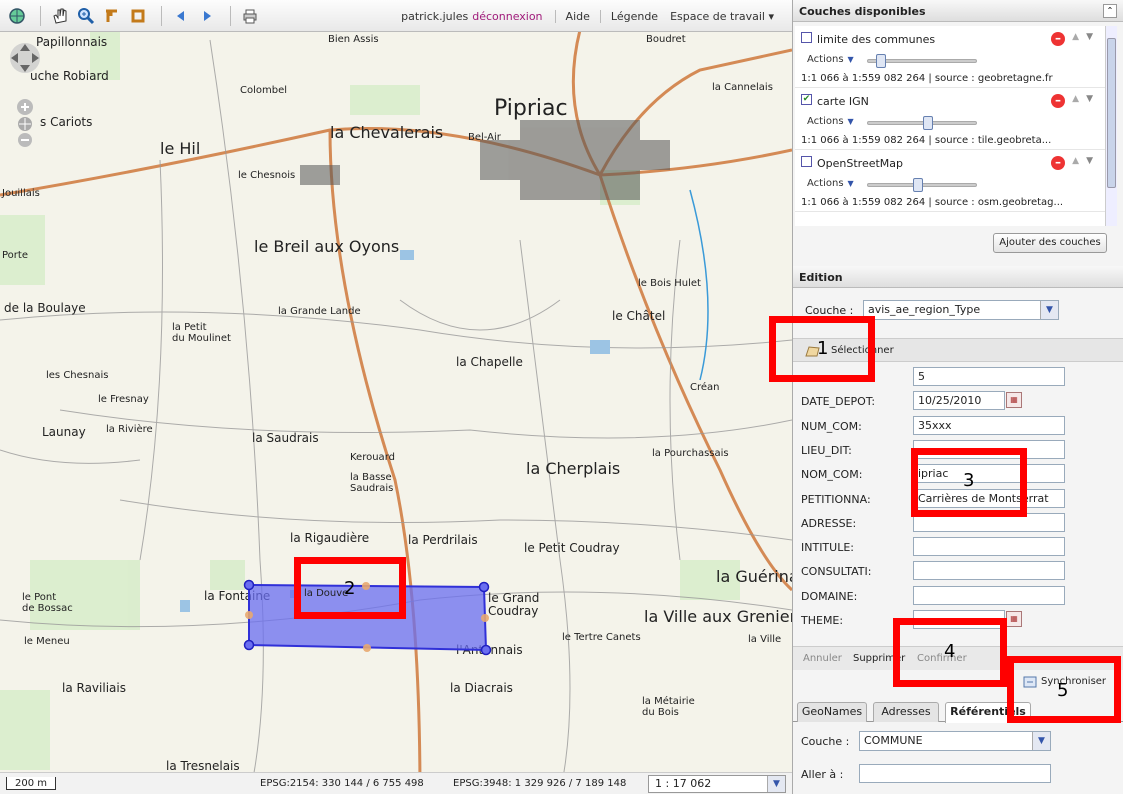 Image resolution: width=1123 pixels, height=794 pixels. Describe the element at coordinates (250, 16) in the screenshot. I see `print-icon` at that location.